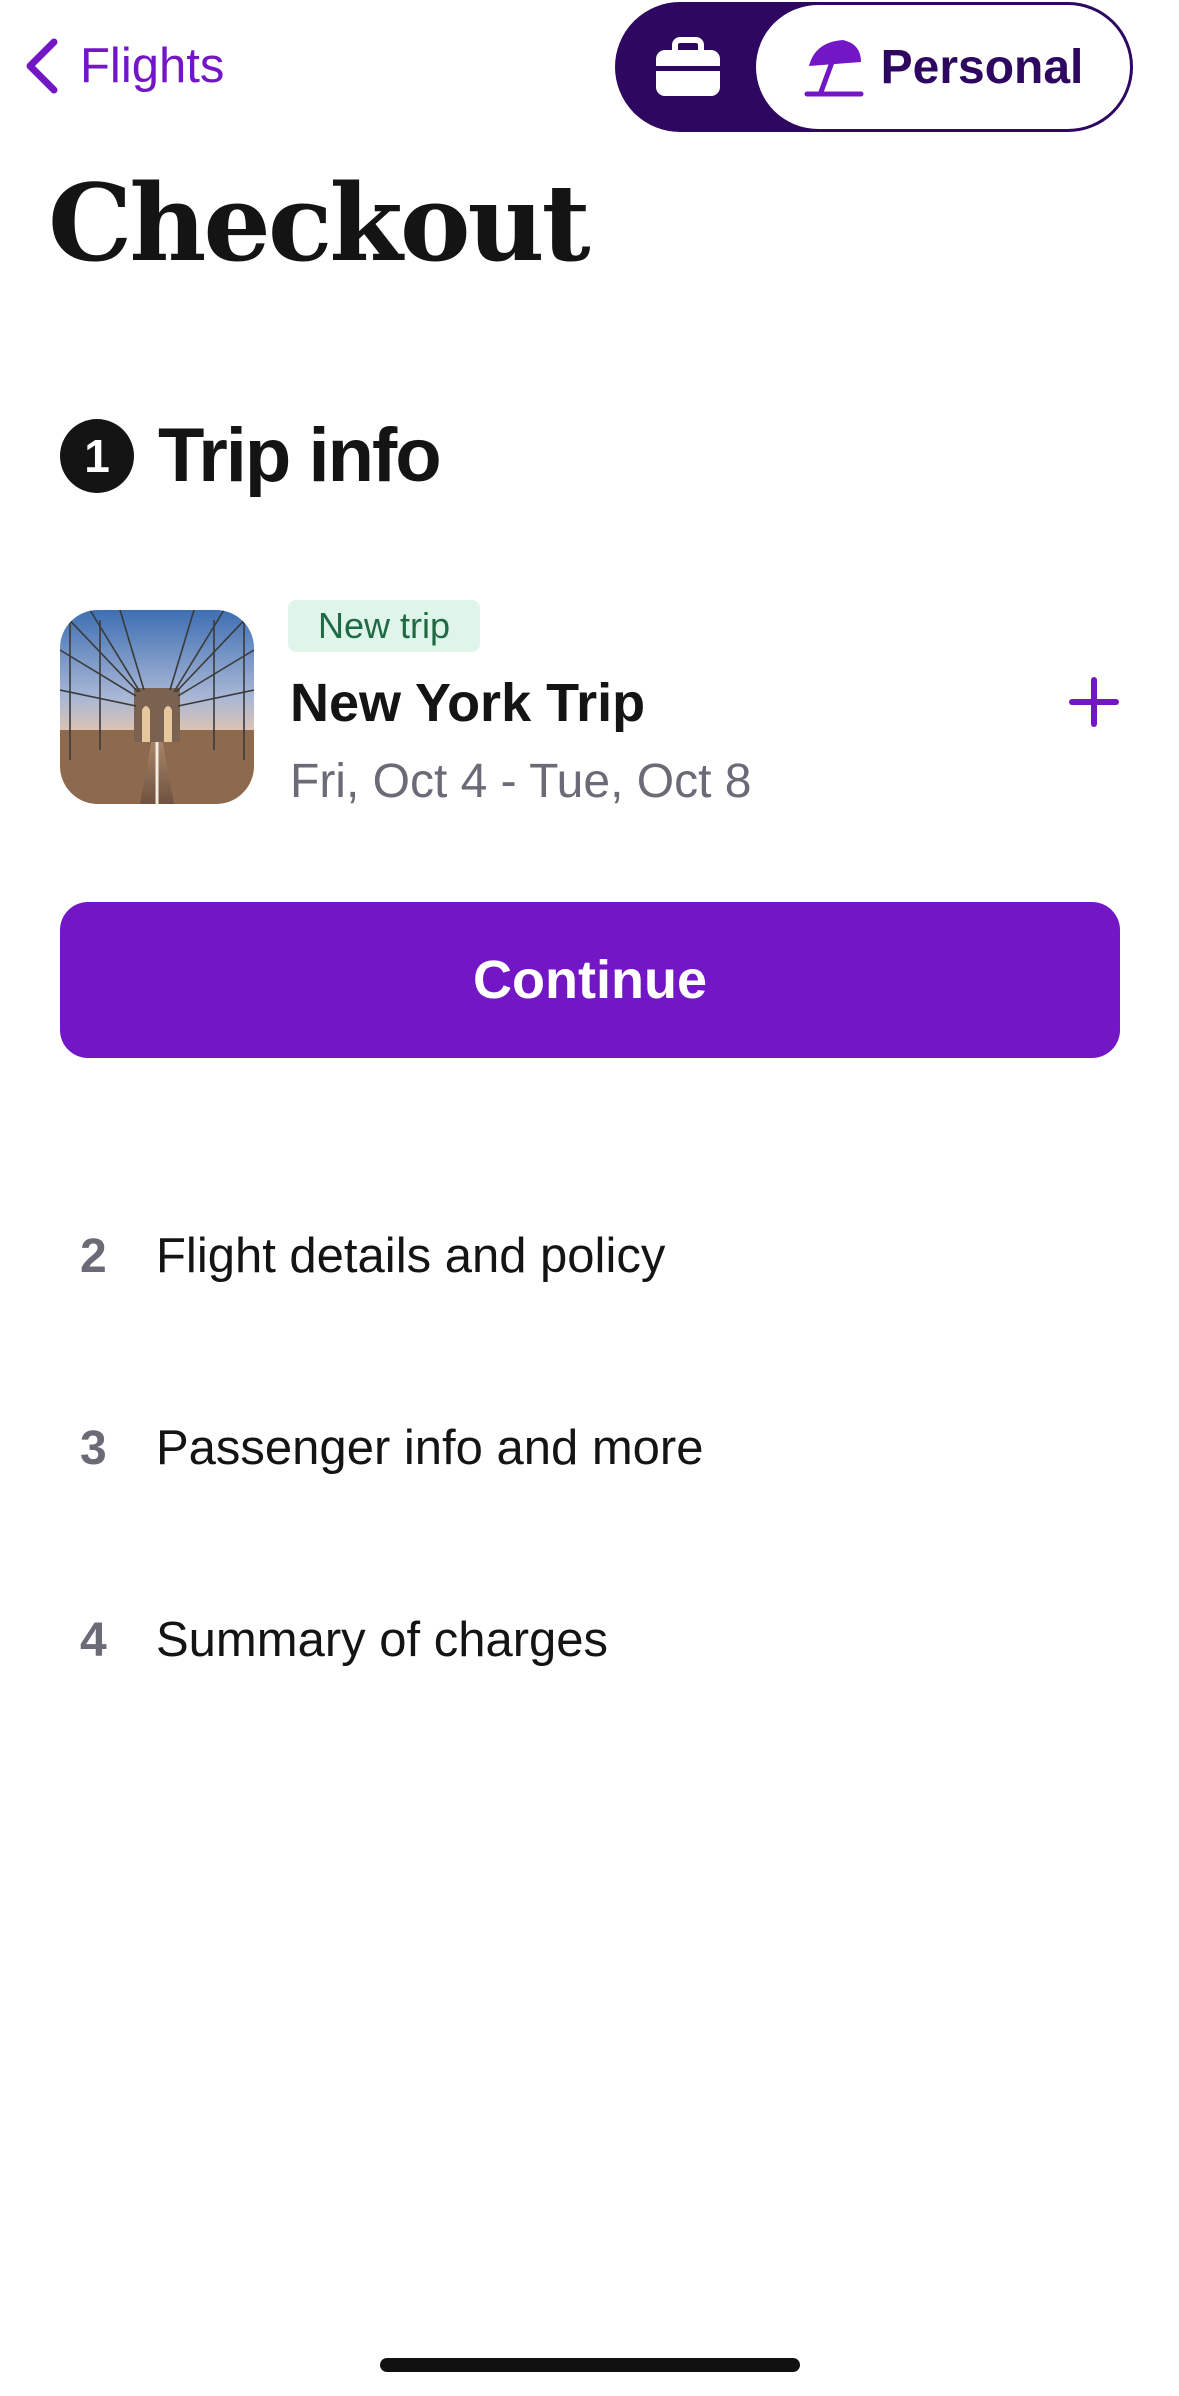 The image size is (1179, 2396). What do you see at coordinates (834, 68) in the screenshot?
I see `beach-umbrella-icon` at bounding box center [834, 68].